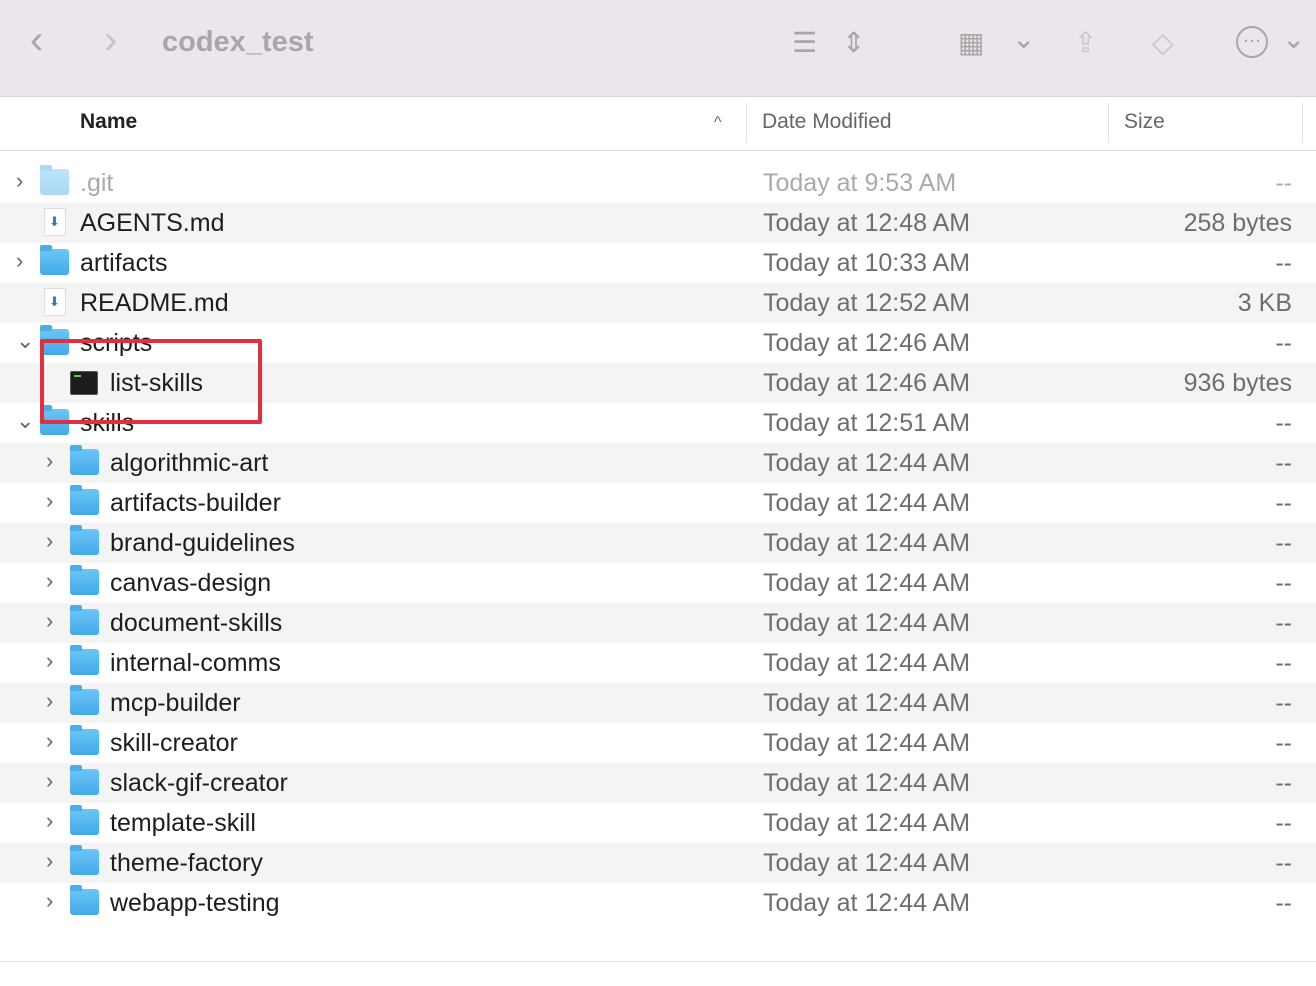 The width and height of the screenshot is (1316, 986). Describe the element at coordinates (658, 503) in the screenshot. I see `file-row: › artifacts-builder Today at 12:44 AM --` at that location.